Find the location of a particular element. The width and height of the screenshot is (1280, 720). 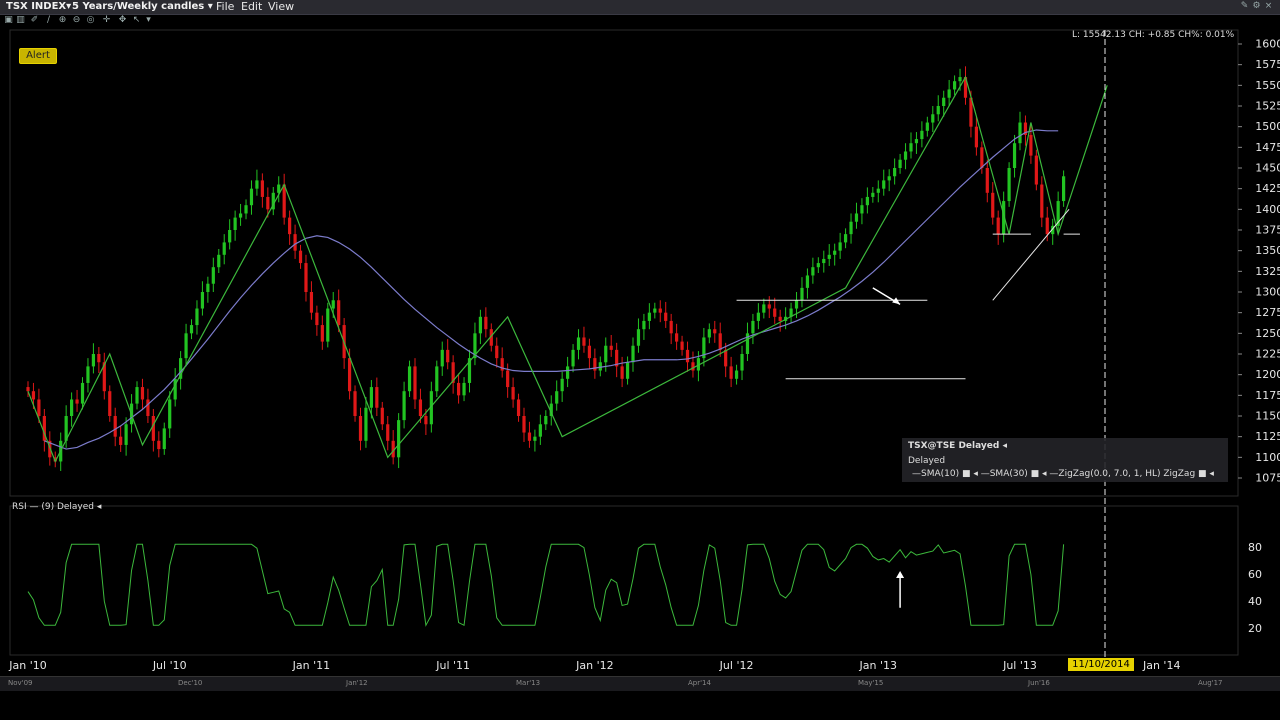

time-tick-label: Jul '13 is located at coordinates (1019, 665).